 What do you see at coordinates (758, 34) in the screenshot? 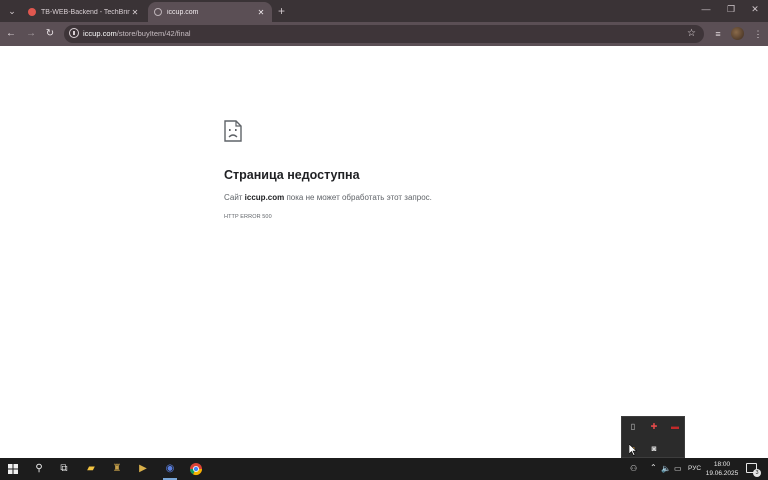
I see `menu-icon: ⋮` at bounding box center [758, 34].